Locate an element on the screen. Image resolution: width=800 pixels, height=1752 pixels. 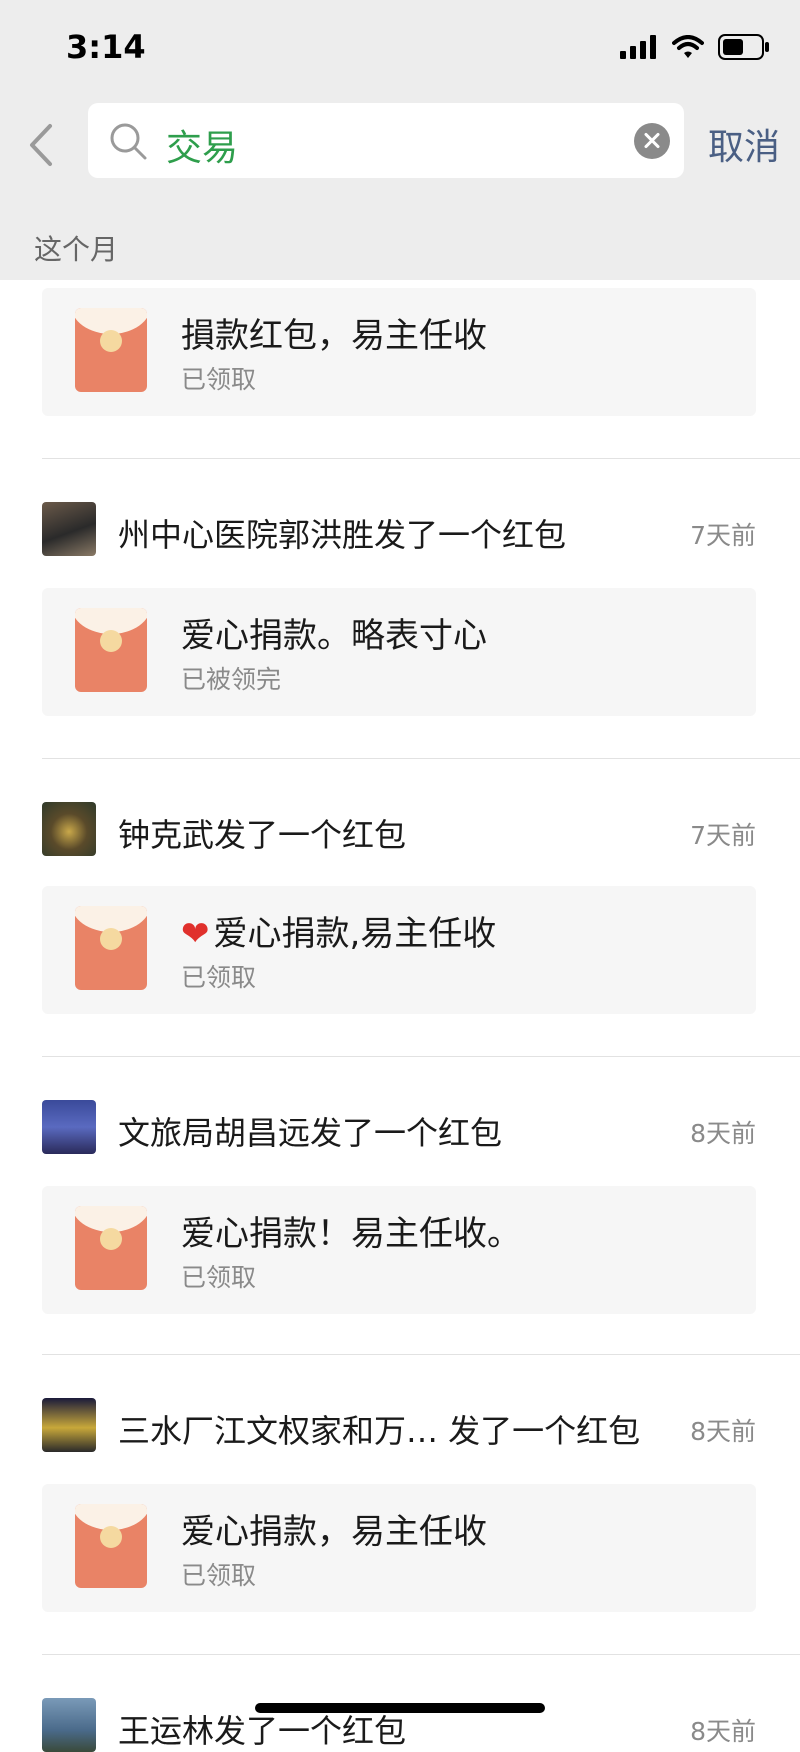
red-packet-card: 爱心捐款。略表寸心 已被领完 is located at coordinates (399, 652).